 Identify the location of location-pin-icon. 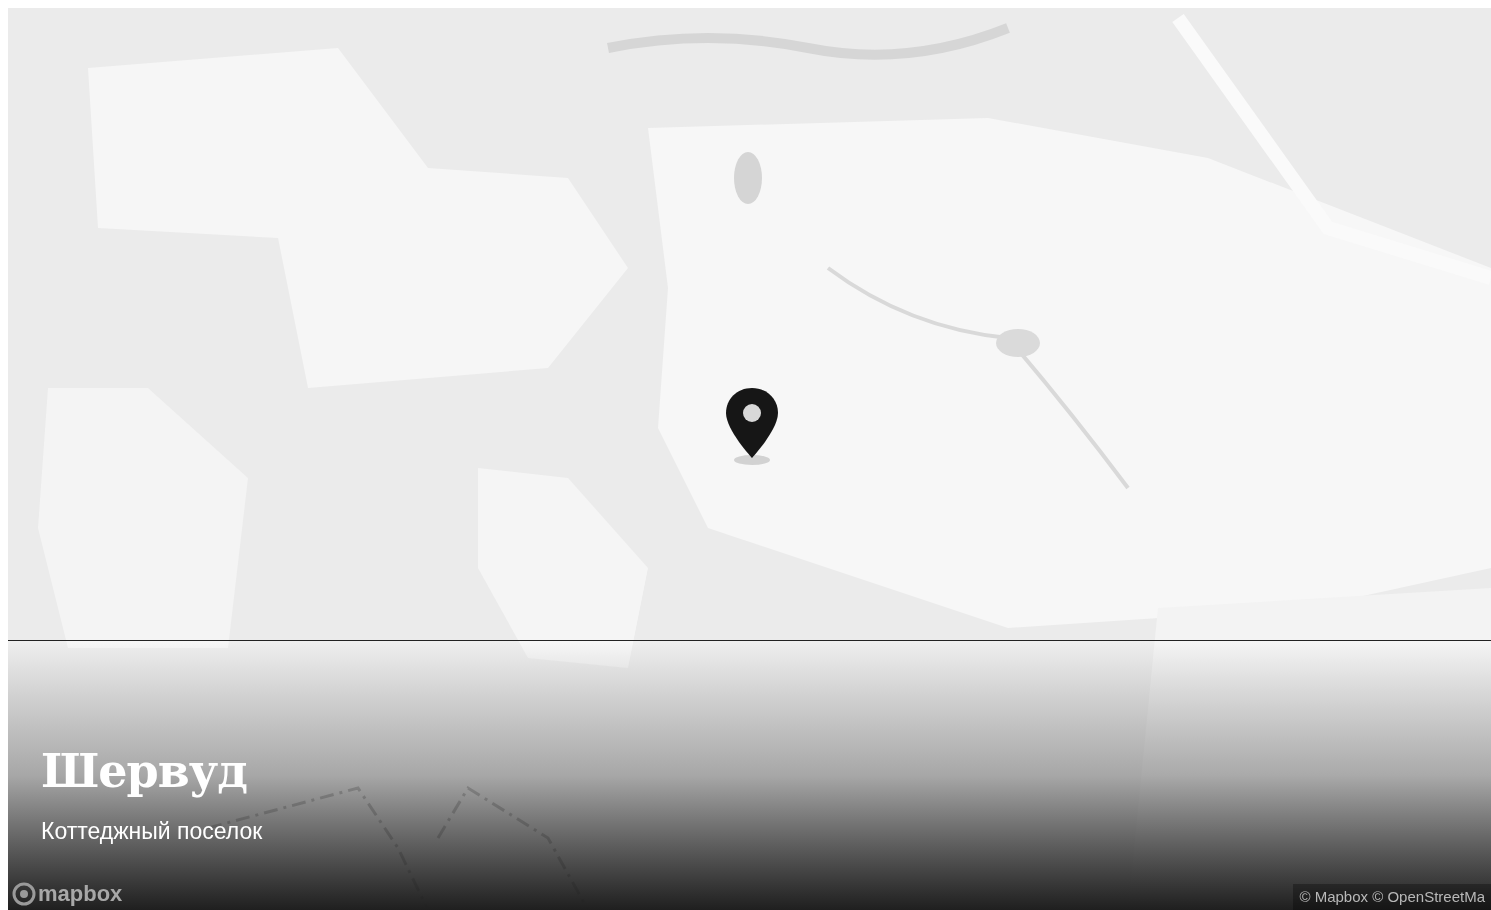
(752, 426).